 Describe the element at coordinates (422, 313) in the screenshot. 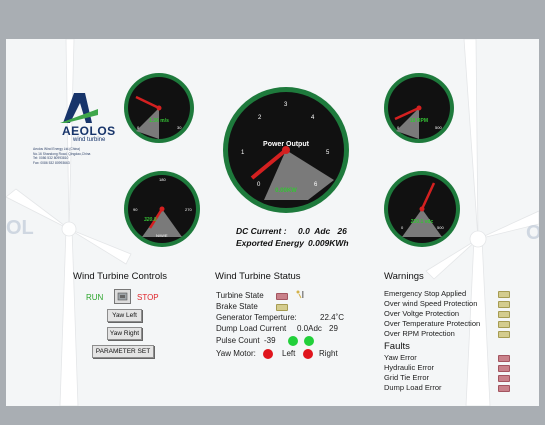

I see `warning-item: Over Voltge Protection` at that location.